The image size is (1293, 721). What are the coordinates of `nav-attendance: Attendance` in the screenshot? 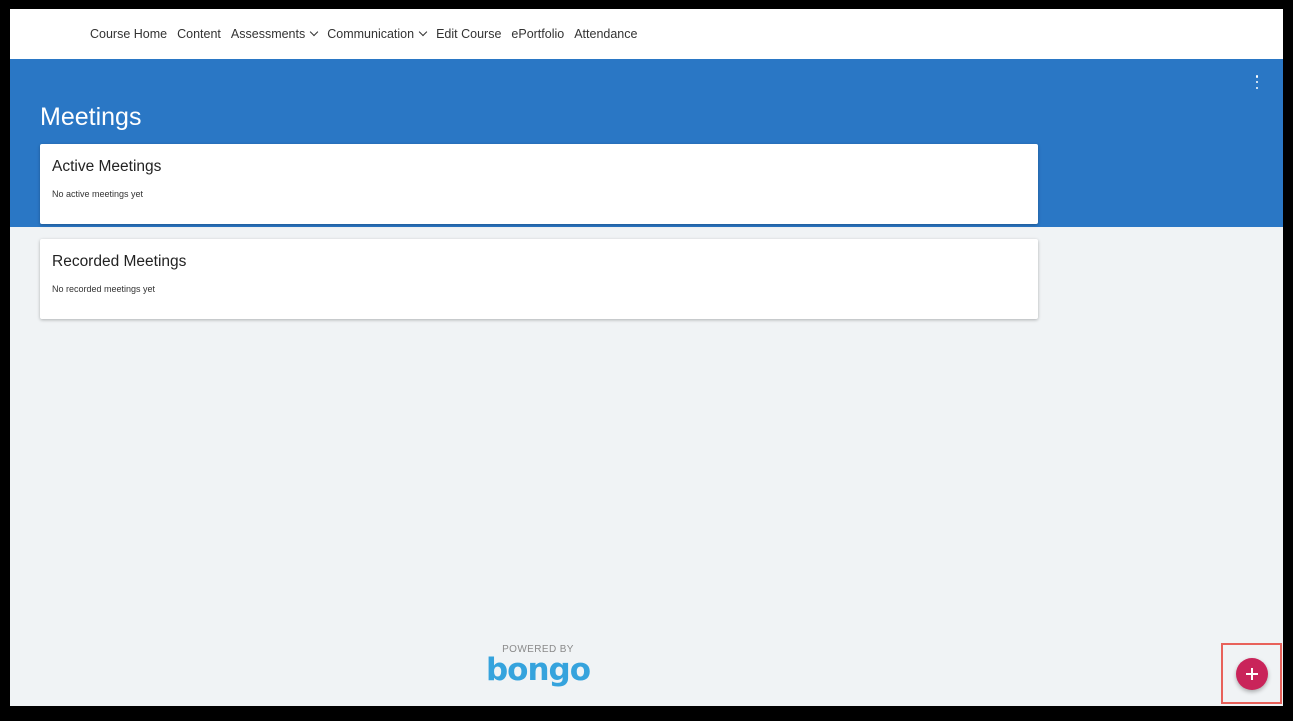 It's located at (605, 34).